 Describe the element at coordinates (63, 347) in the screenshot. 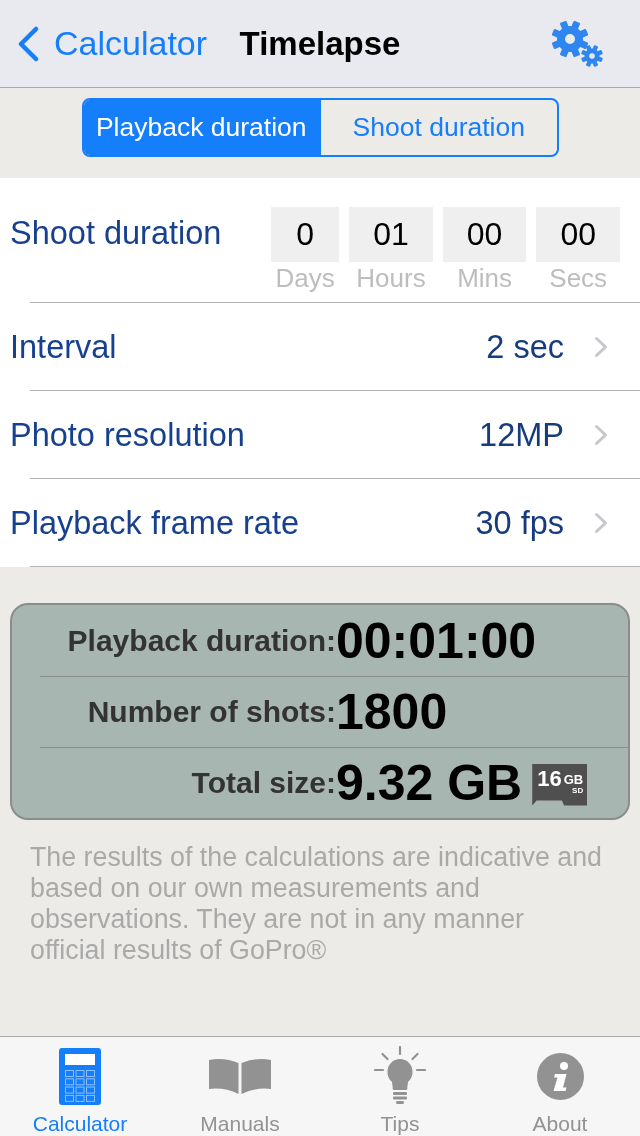

I see `setting-label: Interval` at that location.